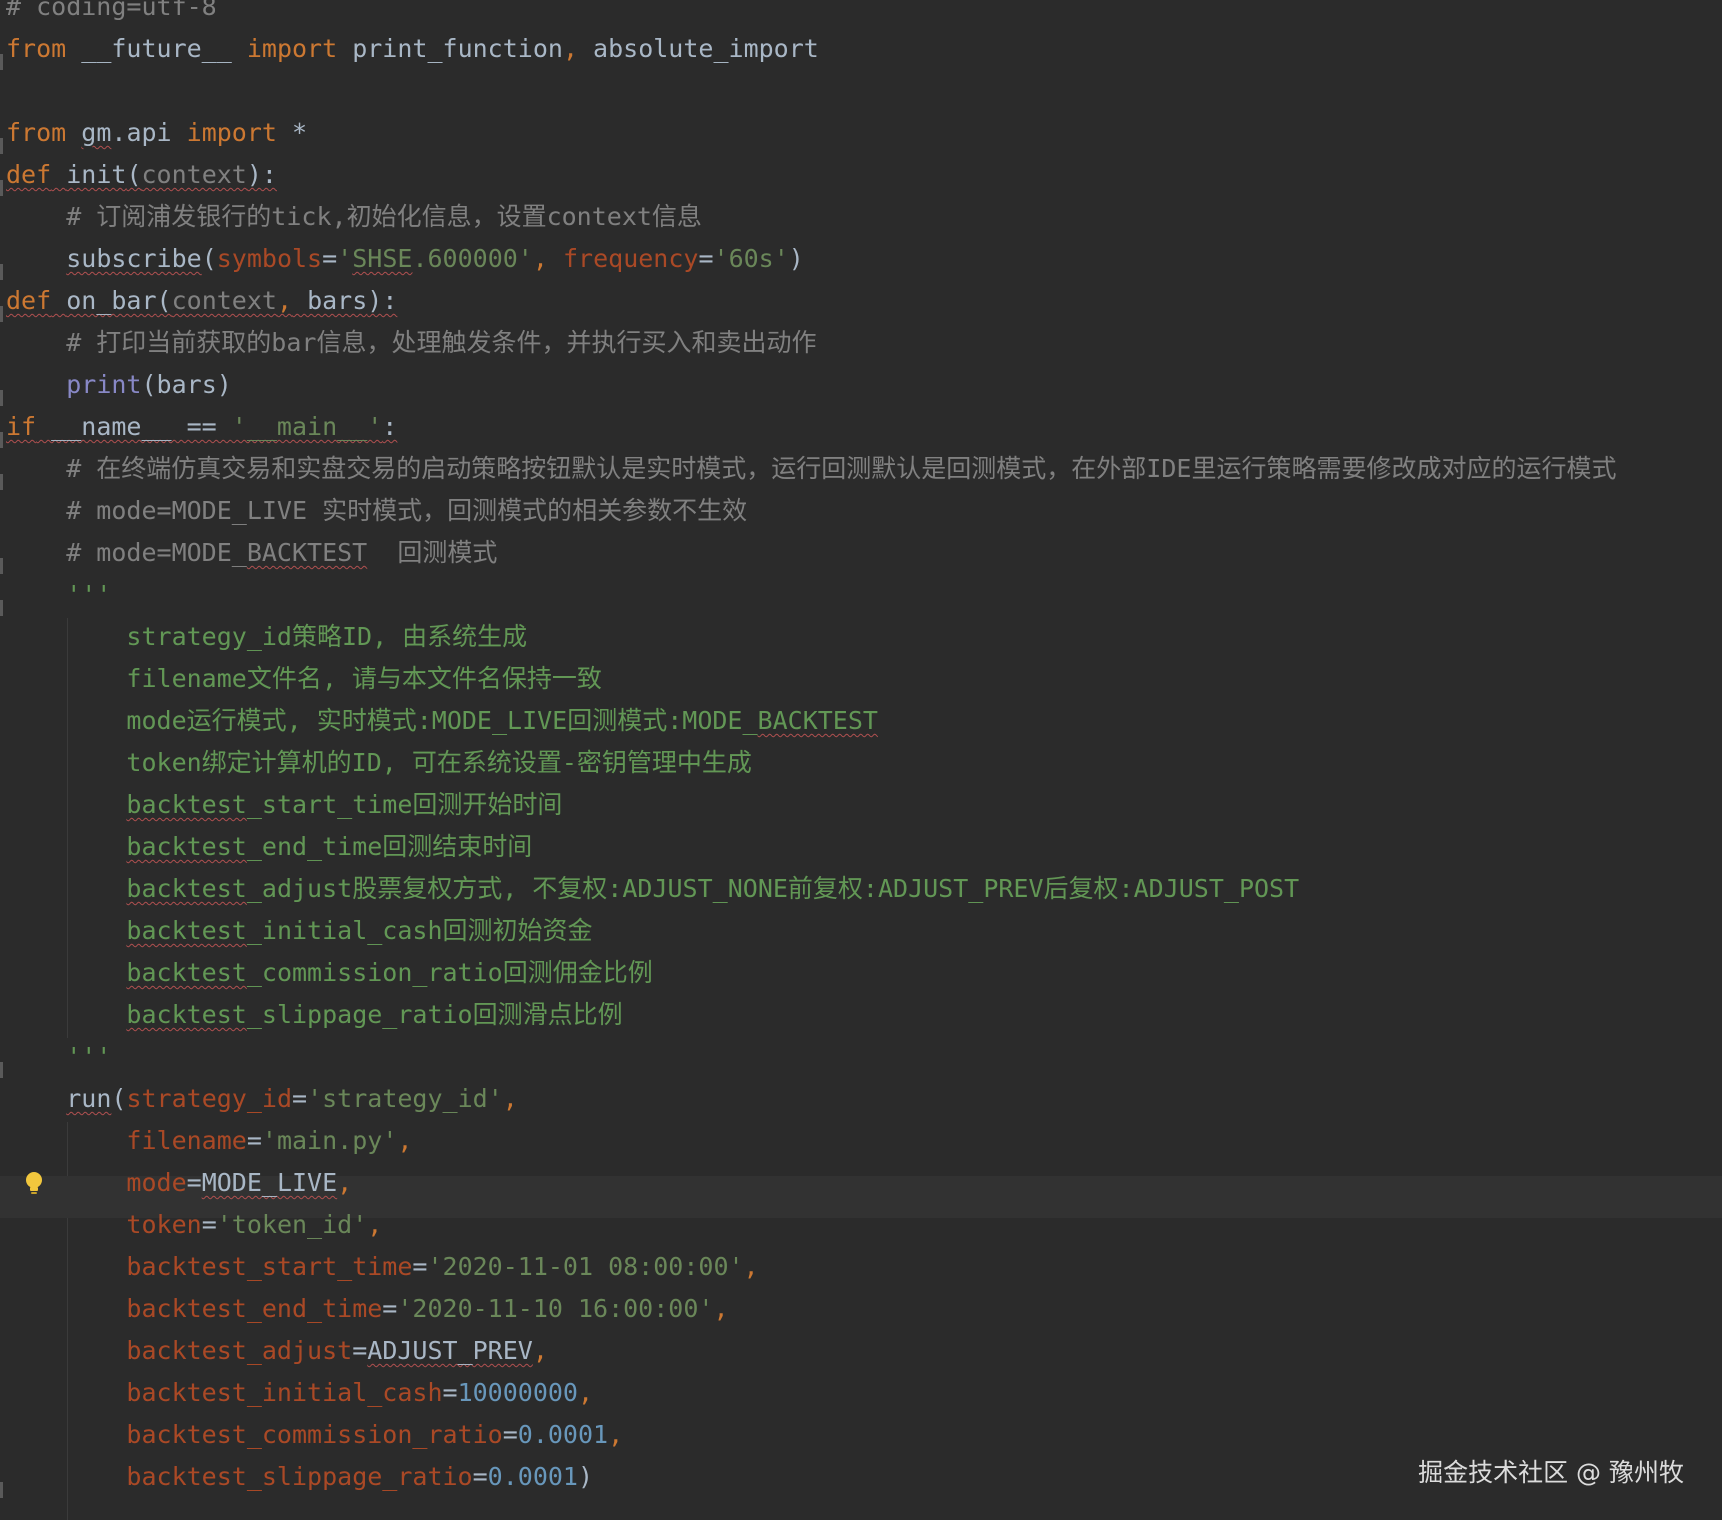  I want to click on code-token: _start_time回测开始时间, so click(404, 804).